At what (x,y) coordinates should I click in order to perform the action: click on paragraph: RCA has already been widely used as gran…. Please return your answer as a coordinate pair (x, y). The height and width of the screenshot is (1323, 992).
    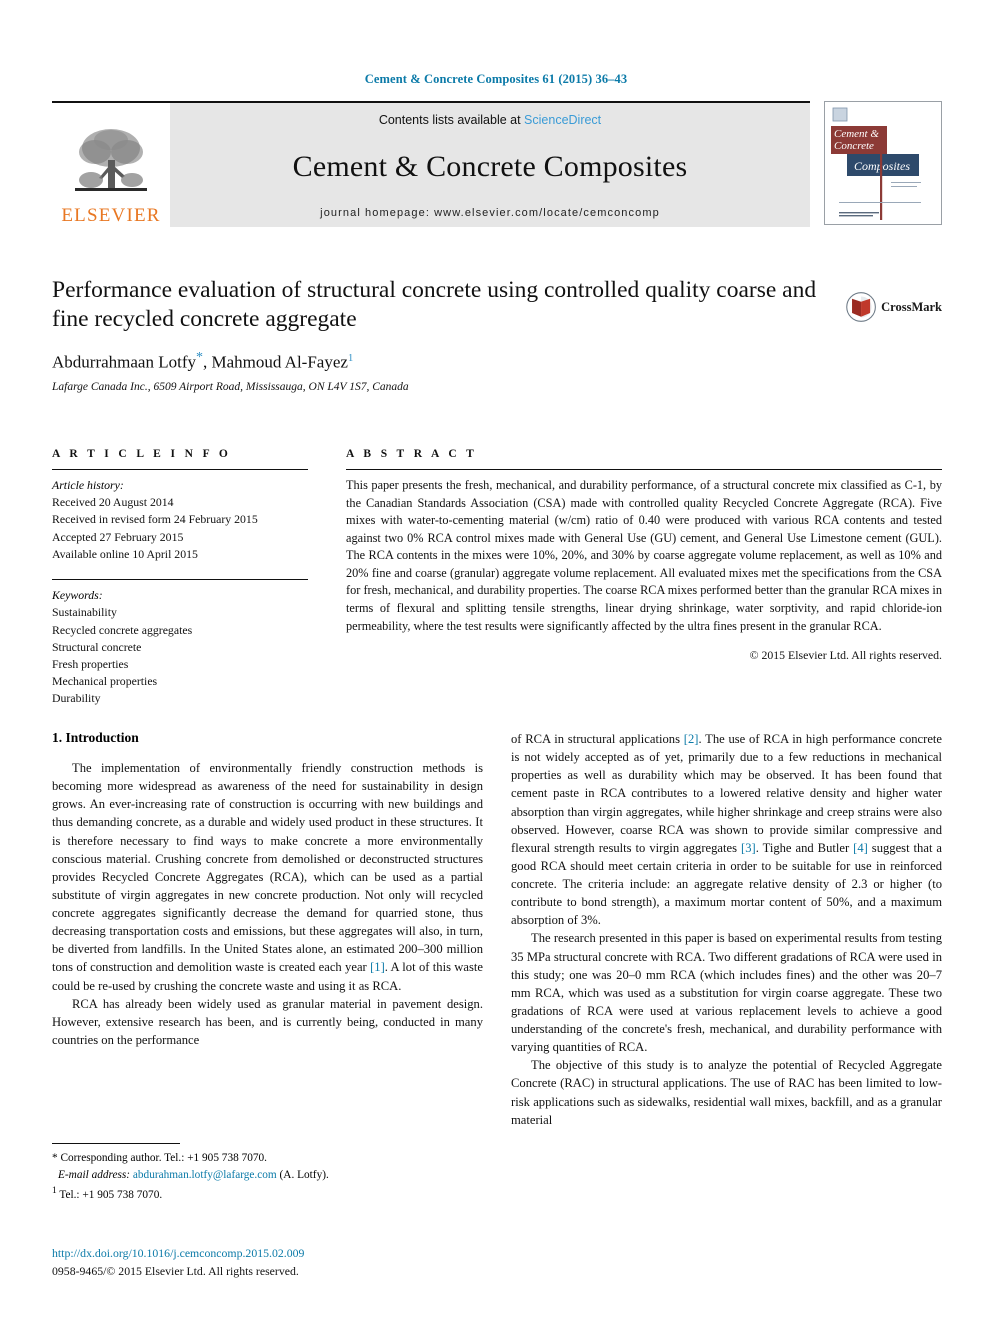
    Looking at the image, I should click on (267, 1021).